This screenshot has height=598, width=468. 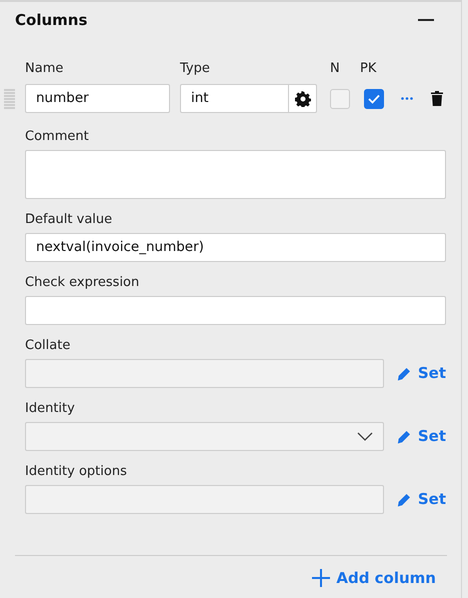 What do you see at coordinates (51, 20) in the screenshot?
I see `panel-title: Columns` at bounding box center [51, 20].